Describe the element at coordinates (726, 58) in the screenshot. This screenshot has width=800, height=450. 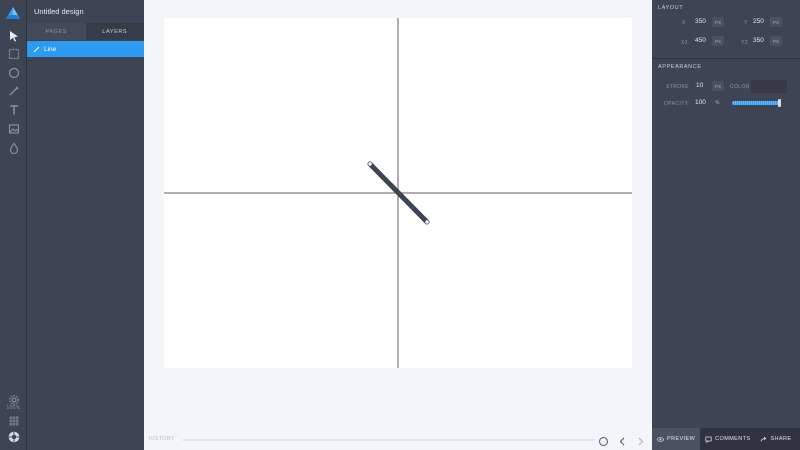
I see `section-divider` at that location.